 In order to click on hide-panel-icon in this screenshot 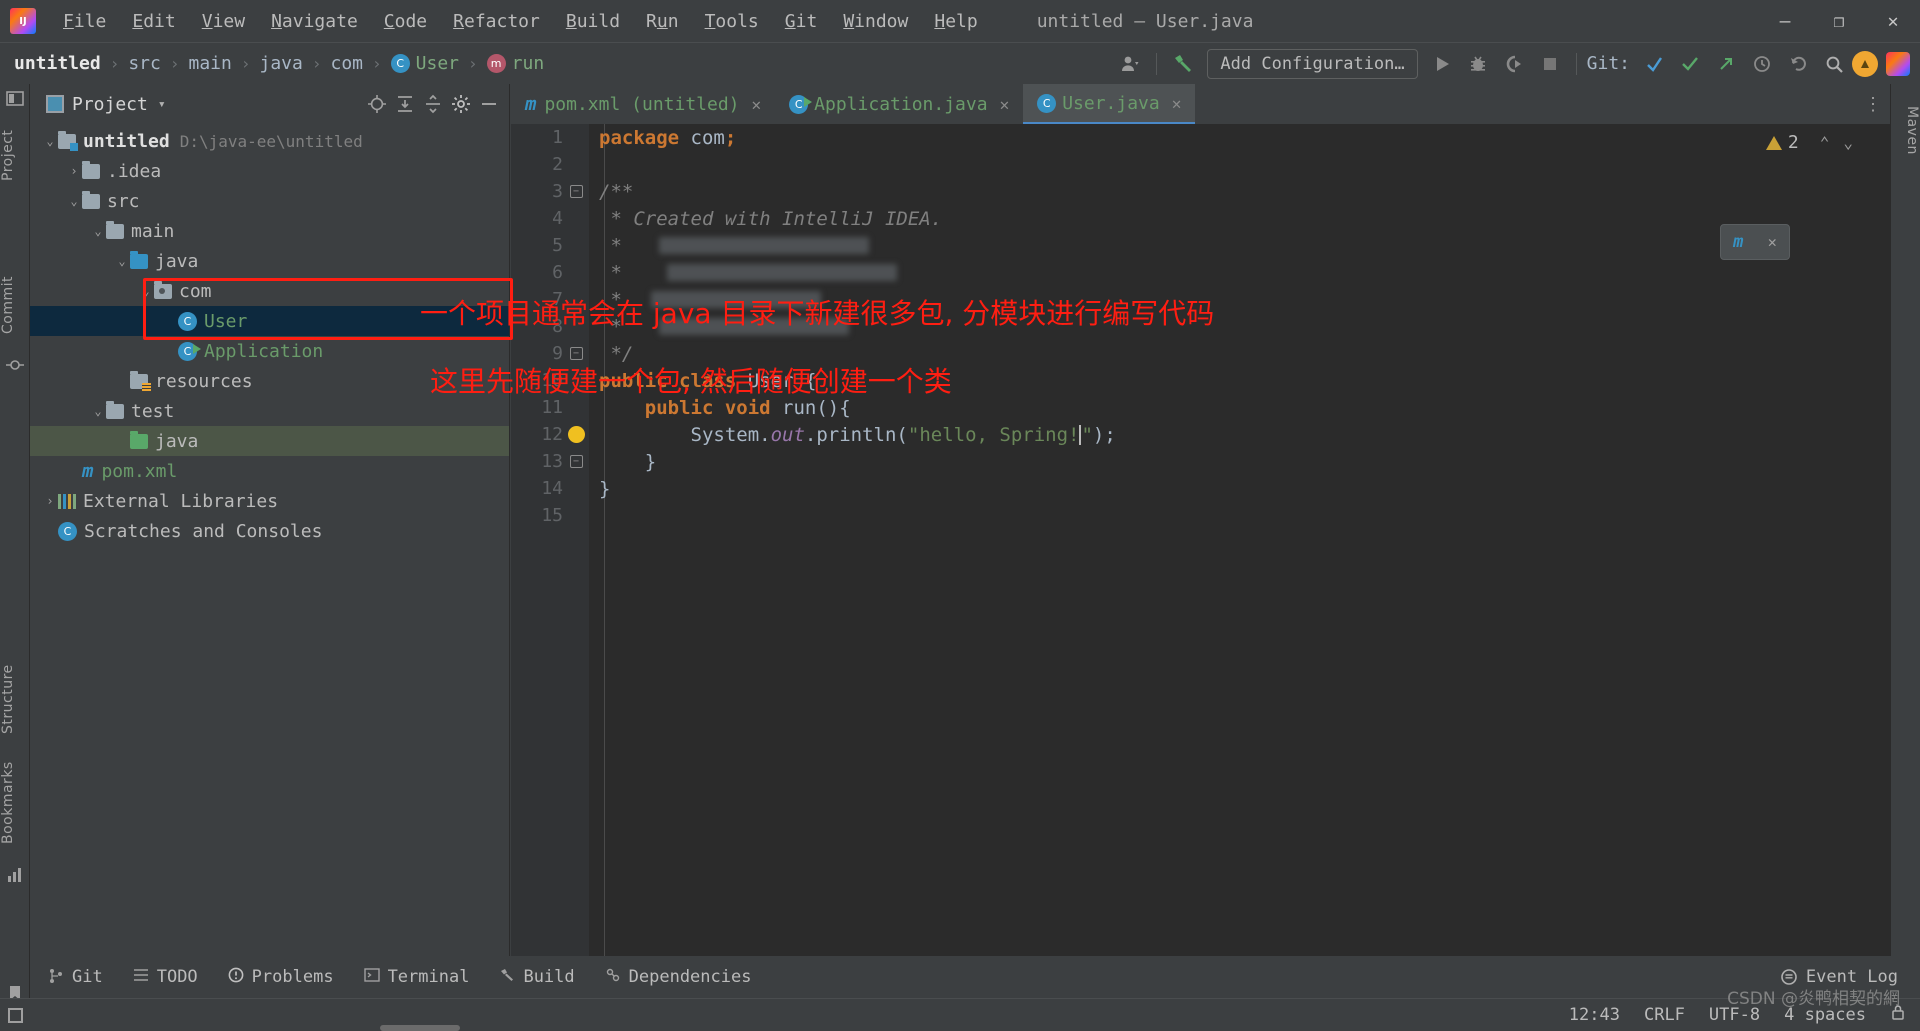, I will do `click(489, 104)`.